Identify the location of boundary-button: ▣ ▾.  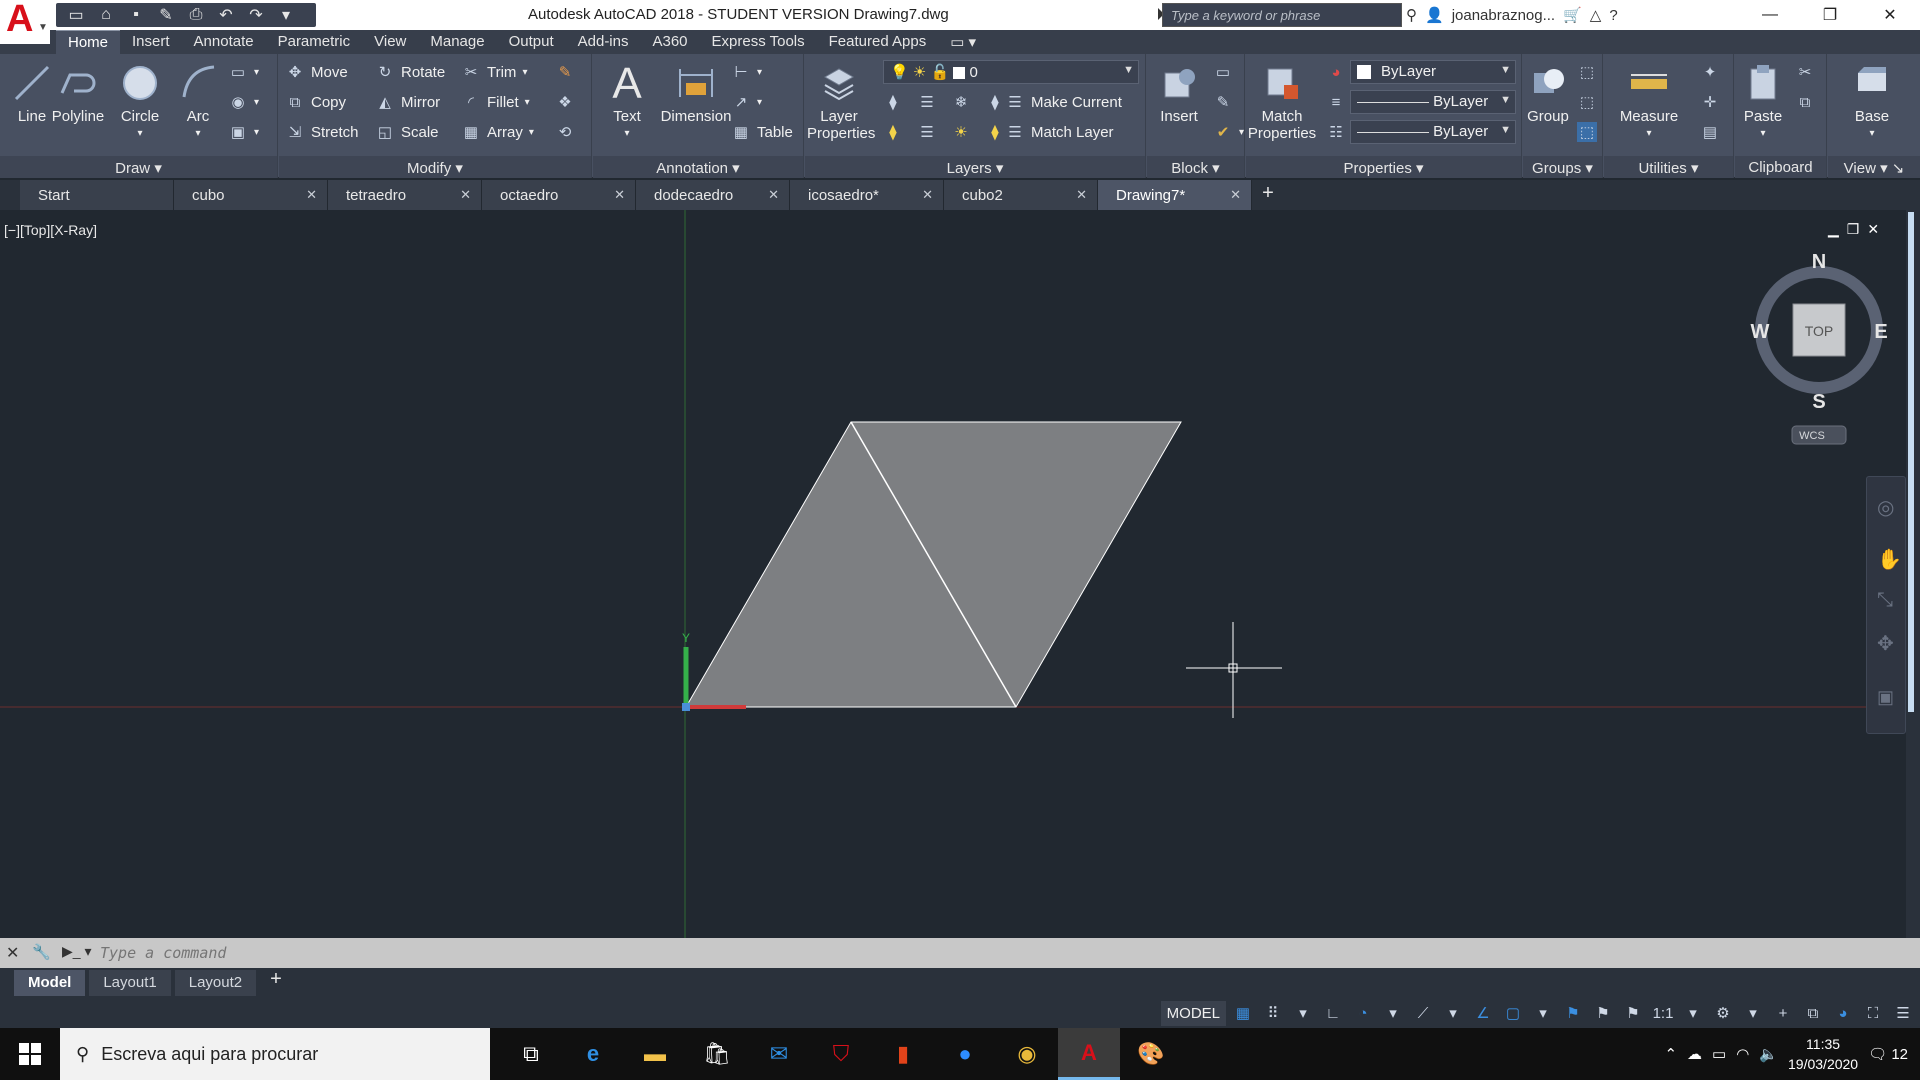
(243, 132).